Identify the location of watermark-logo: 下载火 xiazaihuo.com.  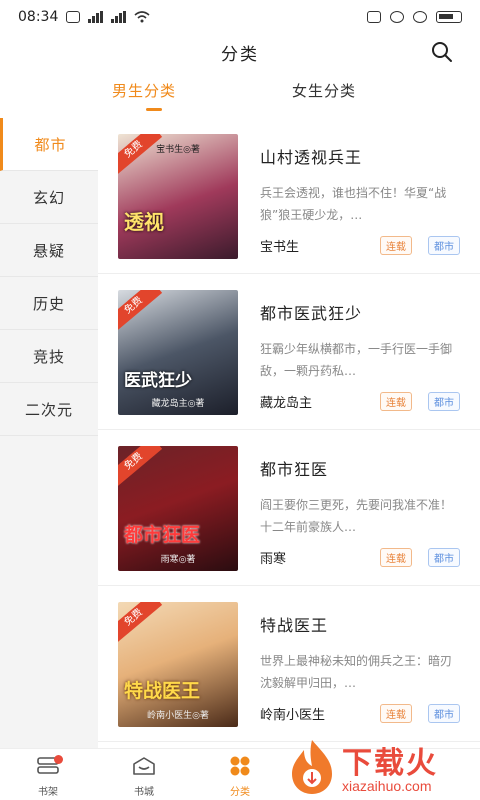
(382, 768).